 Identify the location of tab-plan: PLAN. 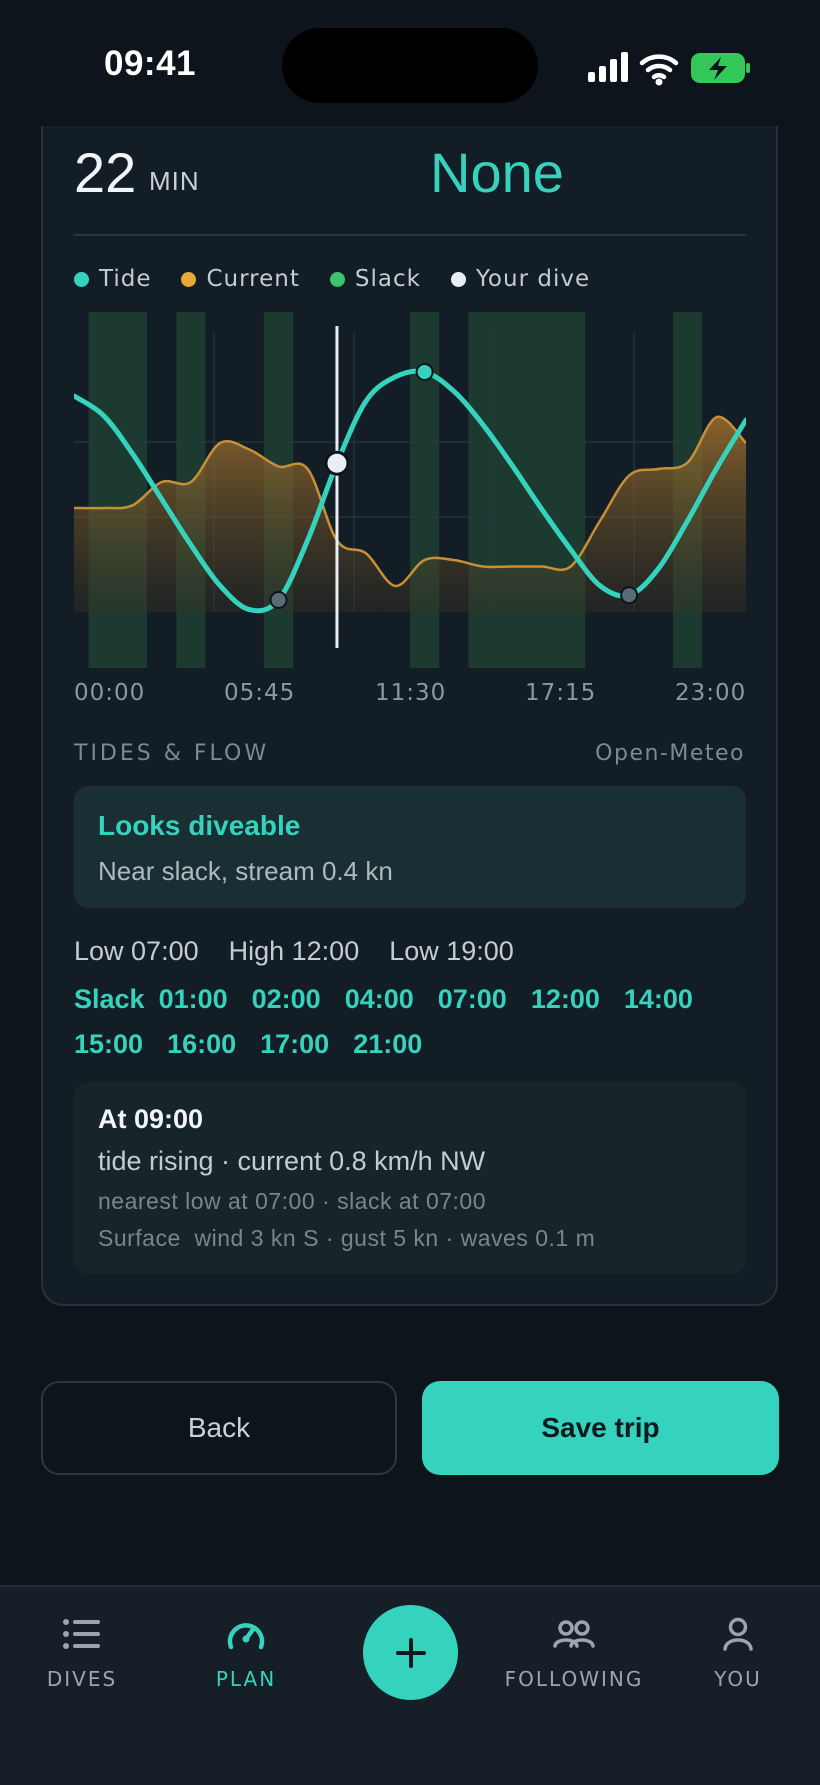
(246, 1654).